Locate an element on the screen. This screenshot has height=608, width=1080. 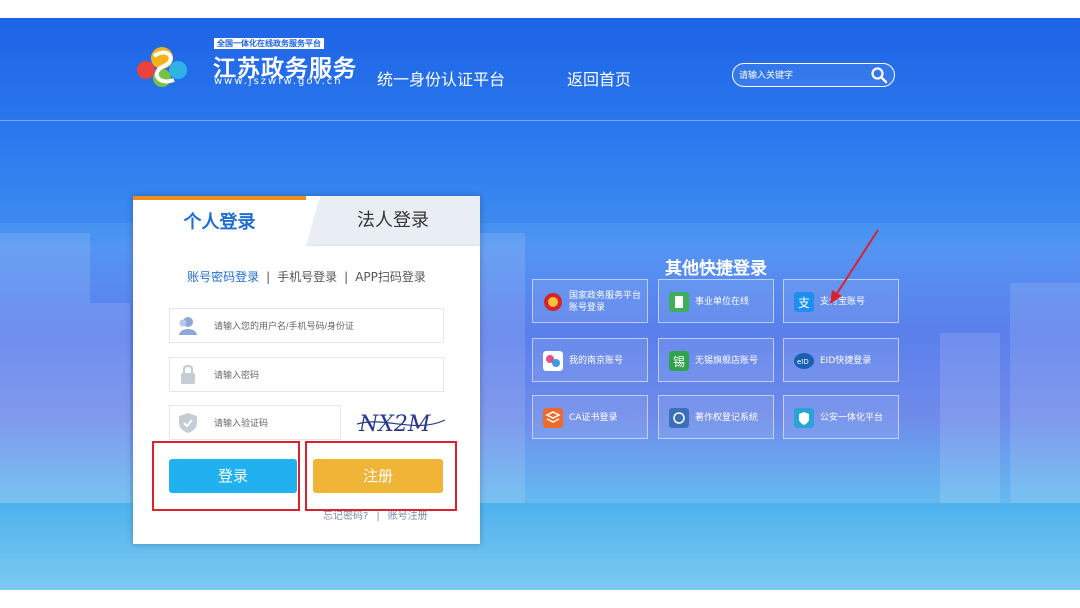
quick-tile-ca-cert: CA证书登录 is located at coordinates (590, 417).